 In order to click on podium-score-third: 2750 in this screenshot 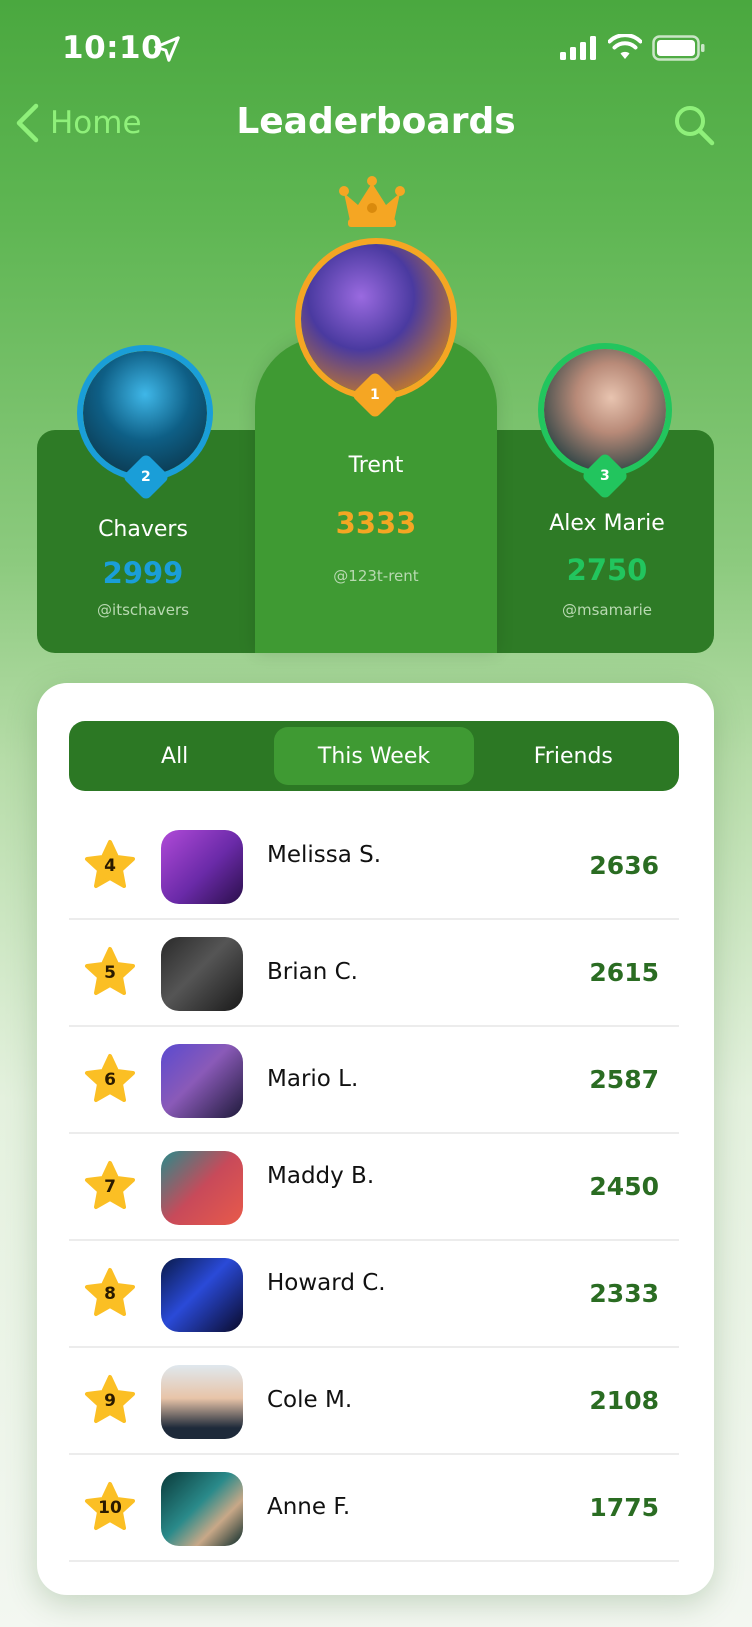, I will do `click(607, 570)`.